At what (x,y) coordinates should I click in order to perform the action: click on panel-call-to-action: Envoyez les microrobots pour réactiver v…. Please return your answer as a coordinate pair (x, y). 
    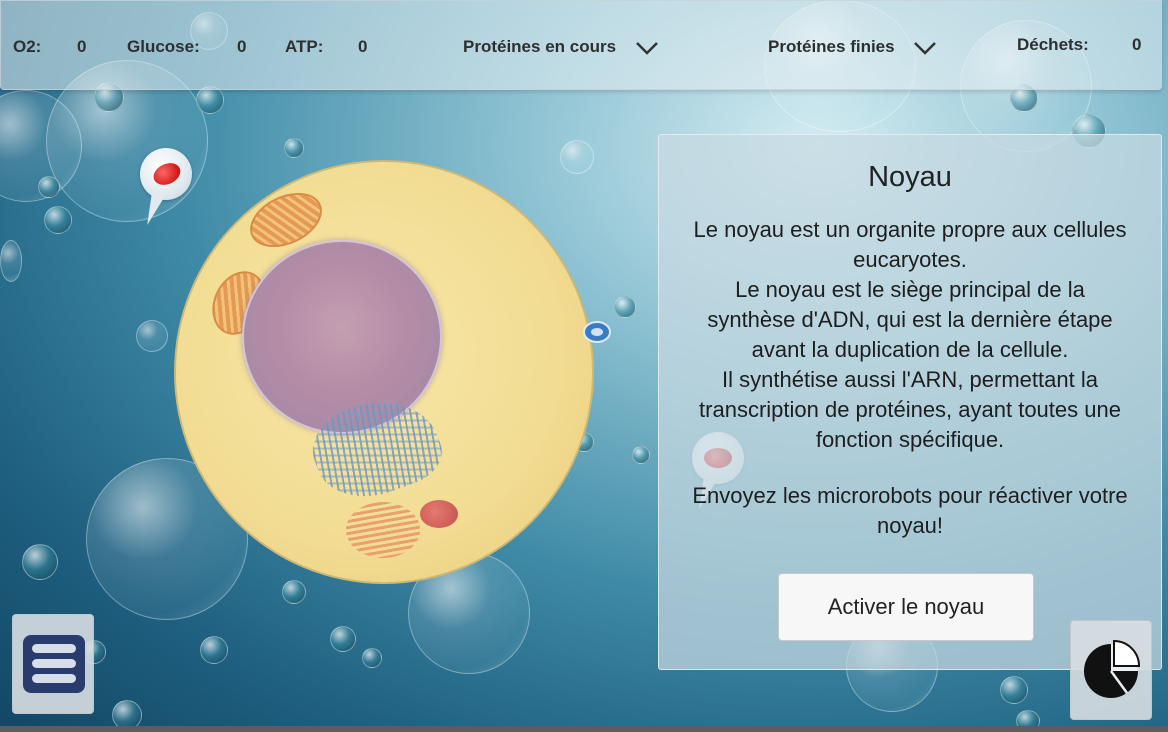
    Looking at the image, I should click on (910, 510).